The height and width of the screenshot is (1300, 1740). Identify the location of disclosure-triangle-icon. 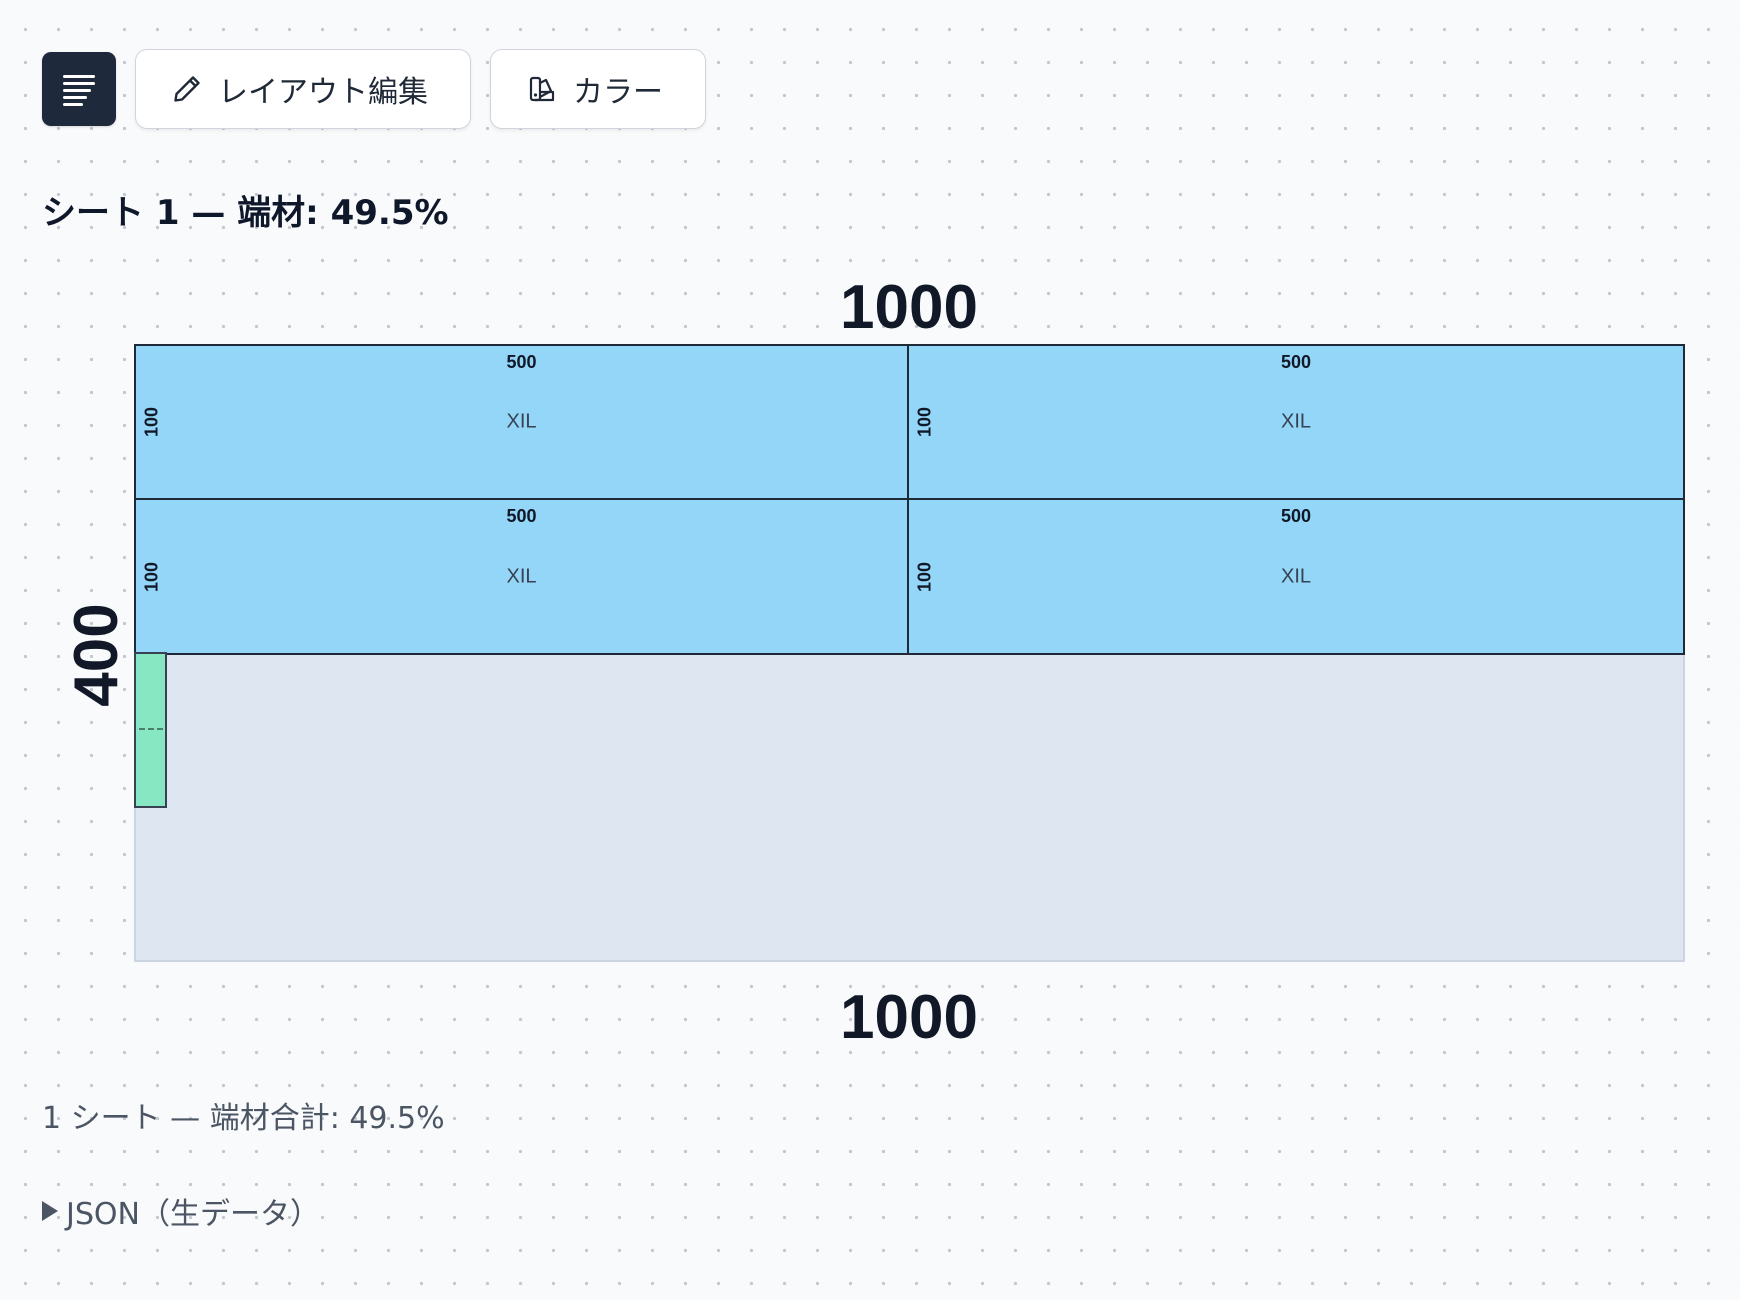
(50, 1211).